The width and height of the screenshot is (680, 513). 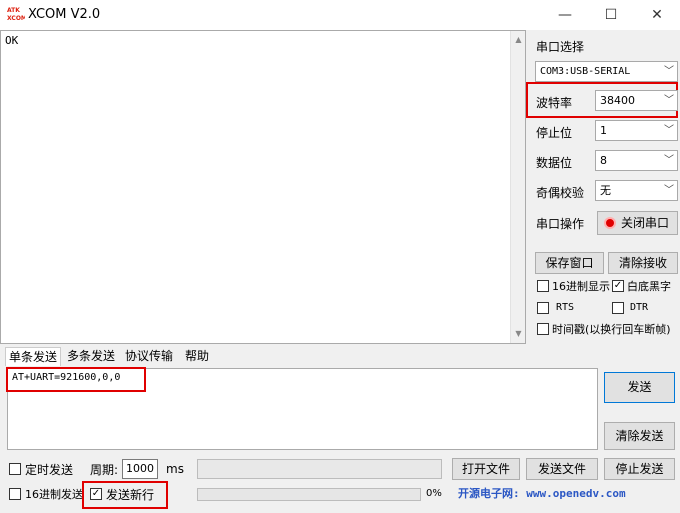 I want to click on white-black-checkbox: ✓, so click(x=618, y=286).